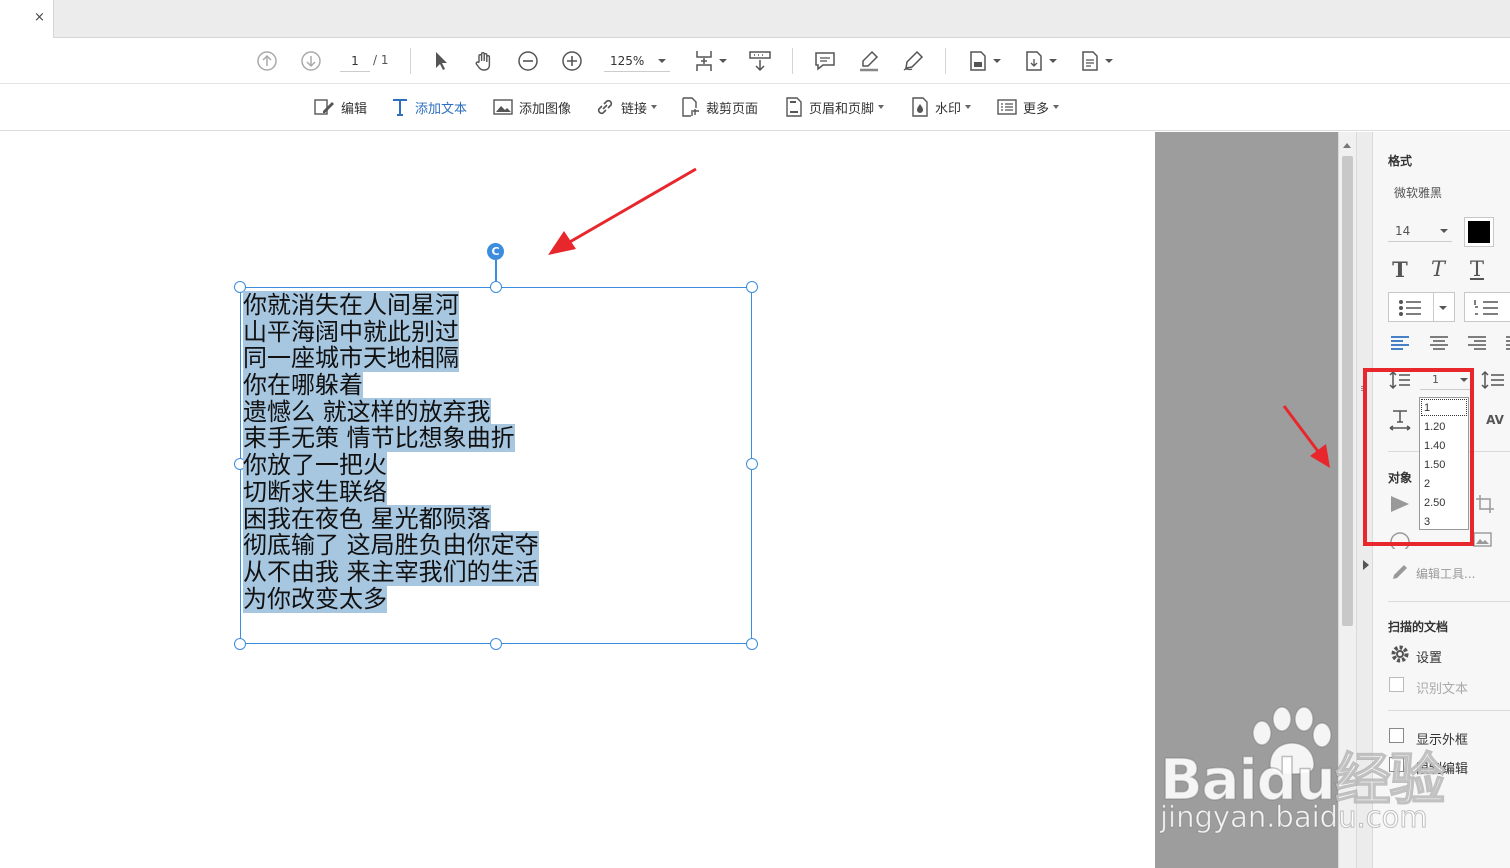  I want to click on save-document-icon, so click(978, 61).